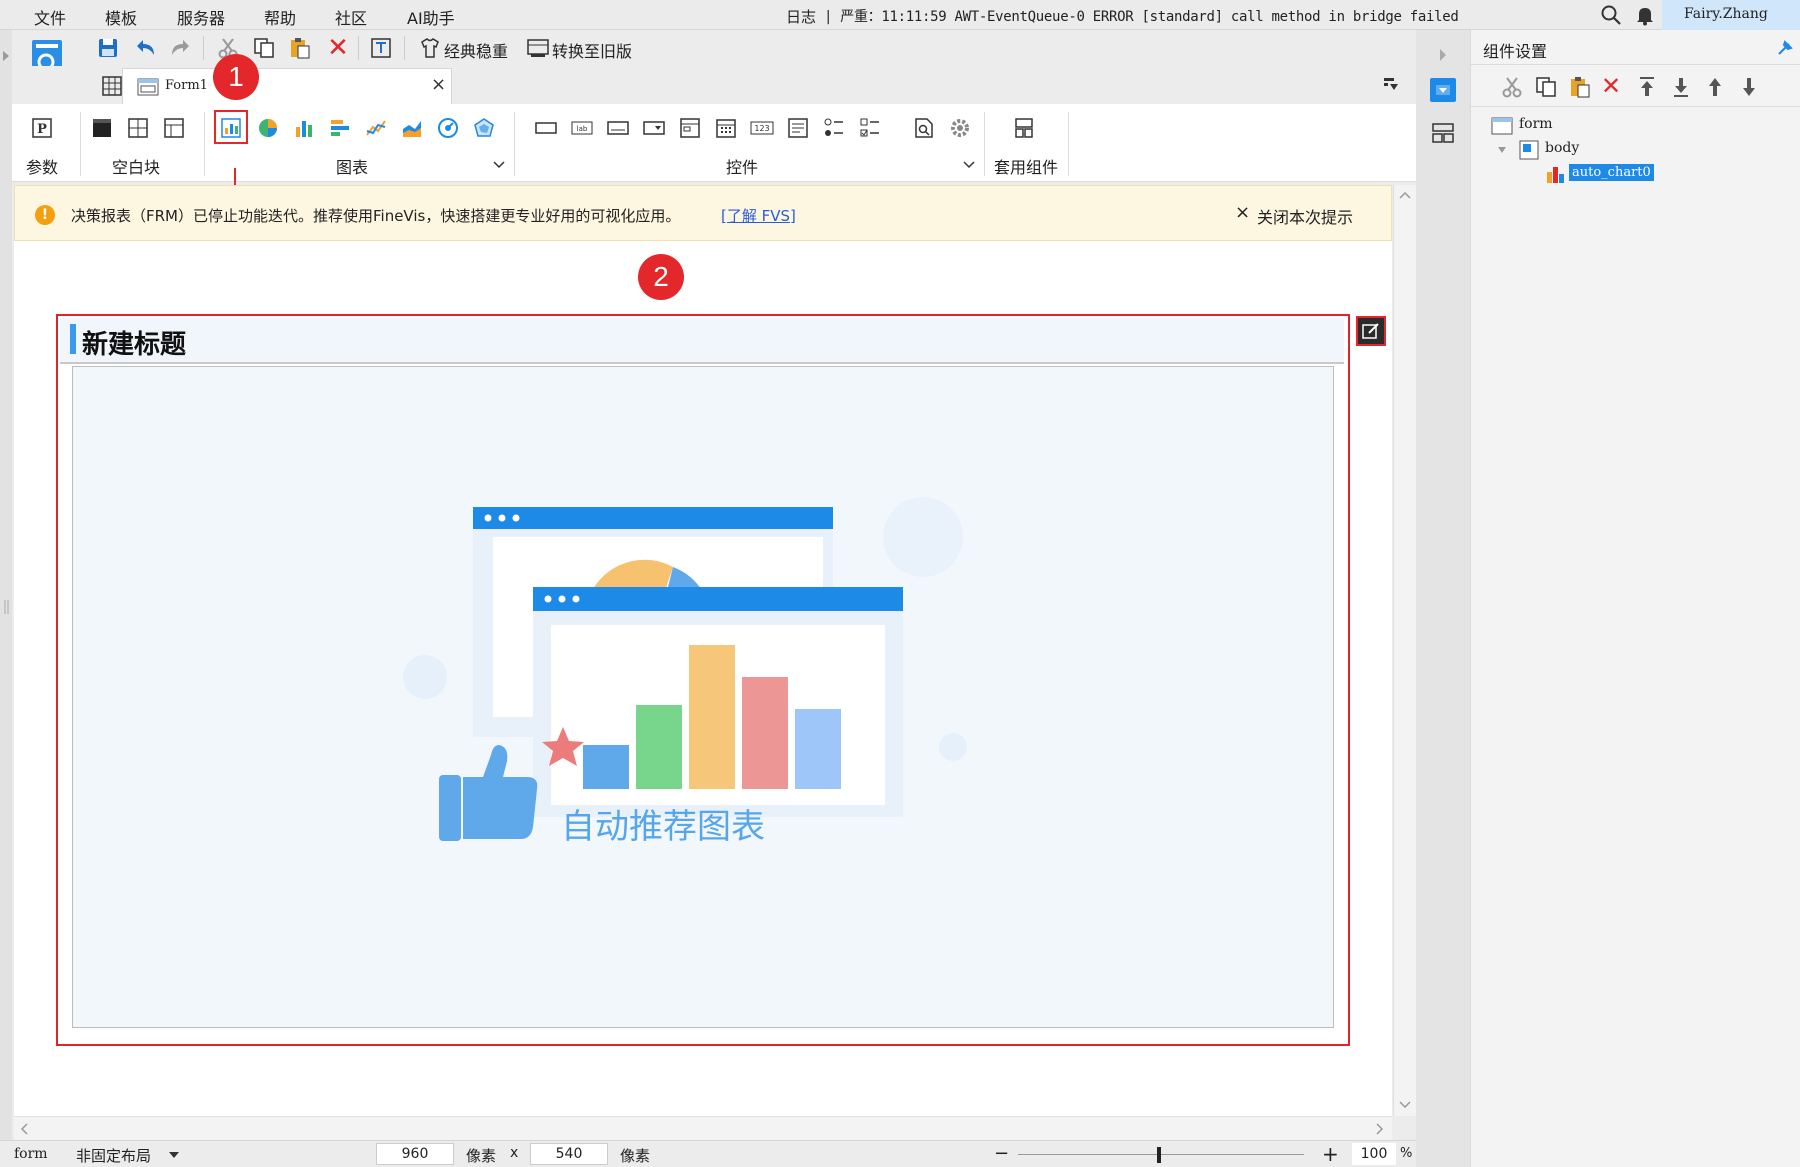 Image resolution: width=1800 pixels, height=1167 pixels. What do you see at coordinates (702, 341) in the screenshot?
I see `chart-title-bar: 新建标题` at bounding box center [702, 341].